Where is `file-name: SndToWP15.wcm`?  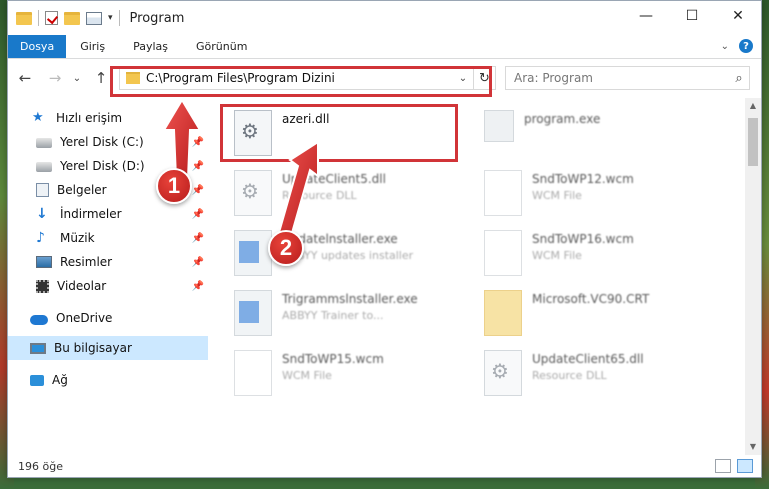 file-name: SndToWP15.wcm is located at coordinates (333, 359).